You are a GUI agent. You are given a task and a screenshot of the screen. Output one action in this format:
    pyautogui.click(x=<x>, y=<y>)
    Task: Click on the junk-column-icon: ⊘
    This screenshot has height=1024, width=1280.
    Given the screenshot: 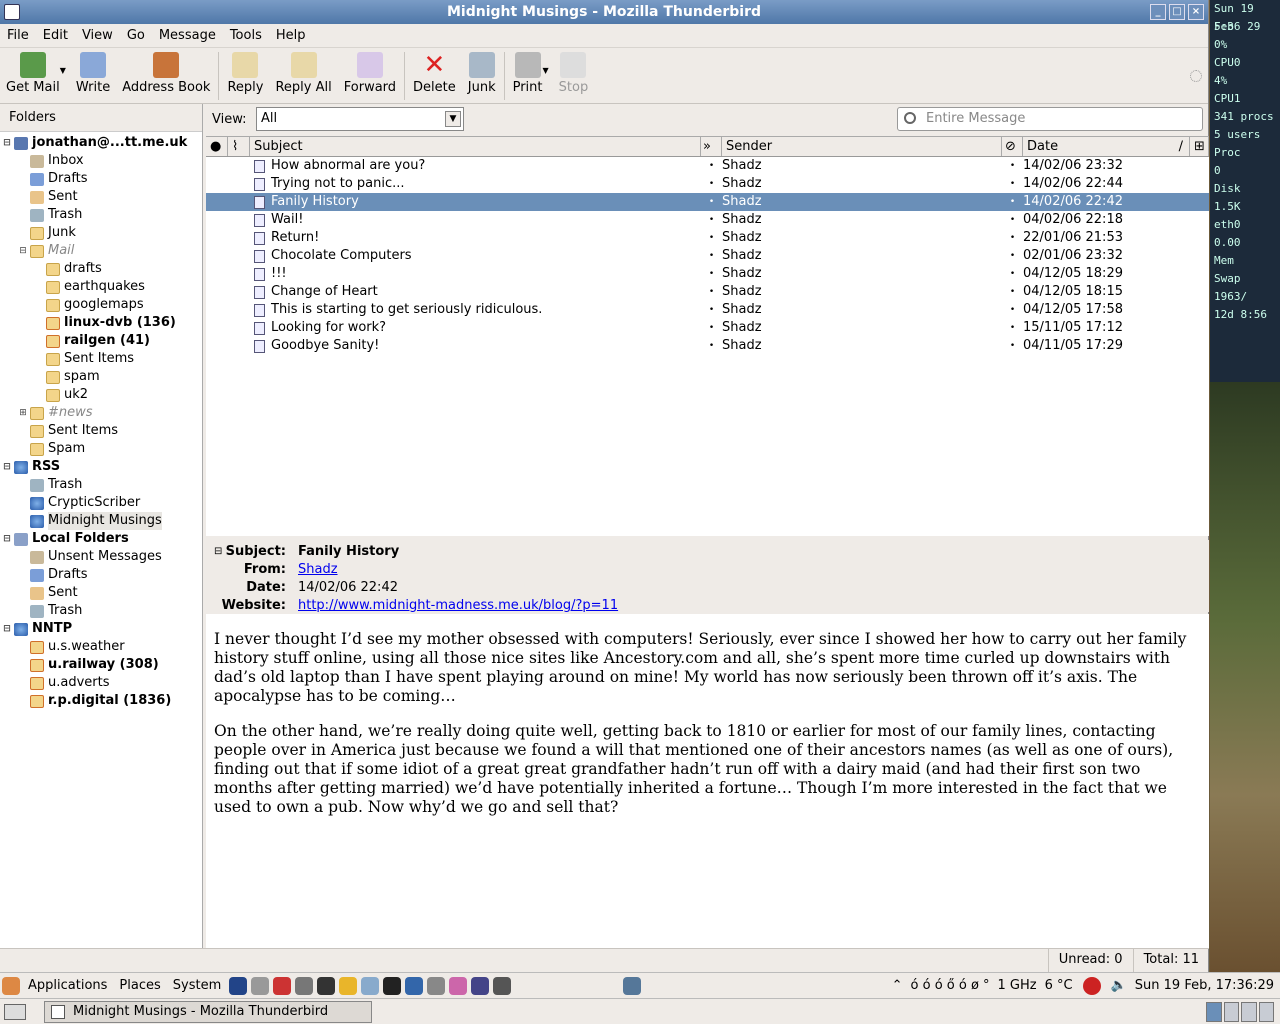 What is the action you would take?
    pyautogui.click(x=1012, y=146)
    